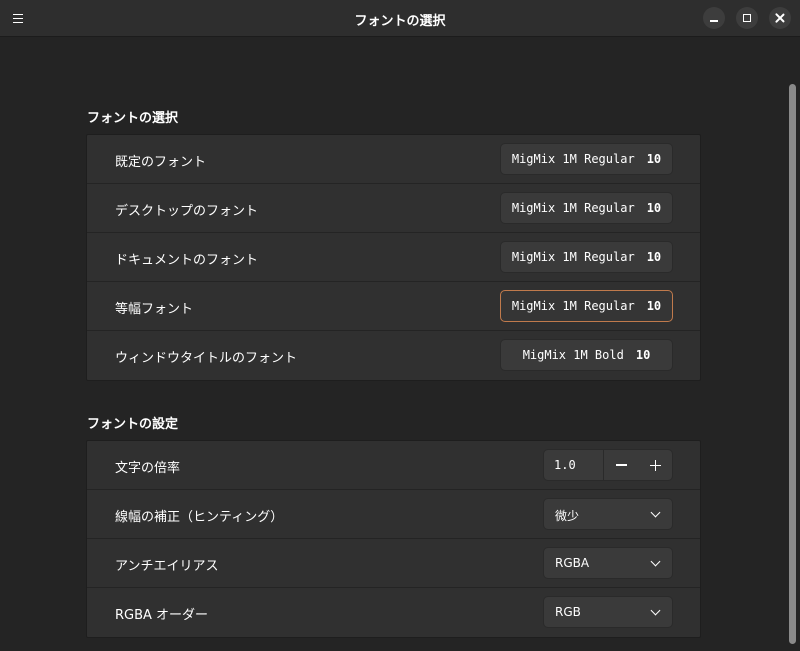  I want to click on header-bar: フォントの選択, so click(400, 18).